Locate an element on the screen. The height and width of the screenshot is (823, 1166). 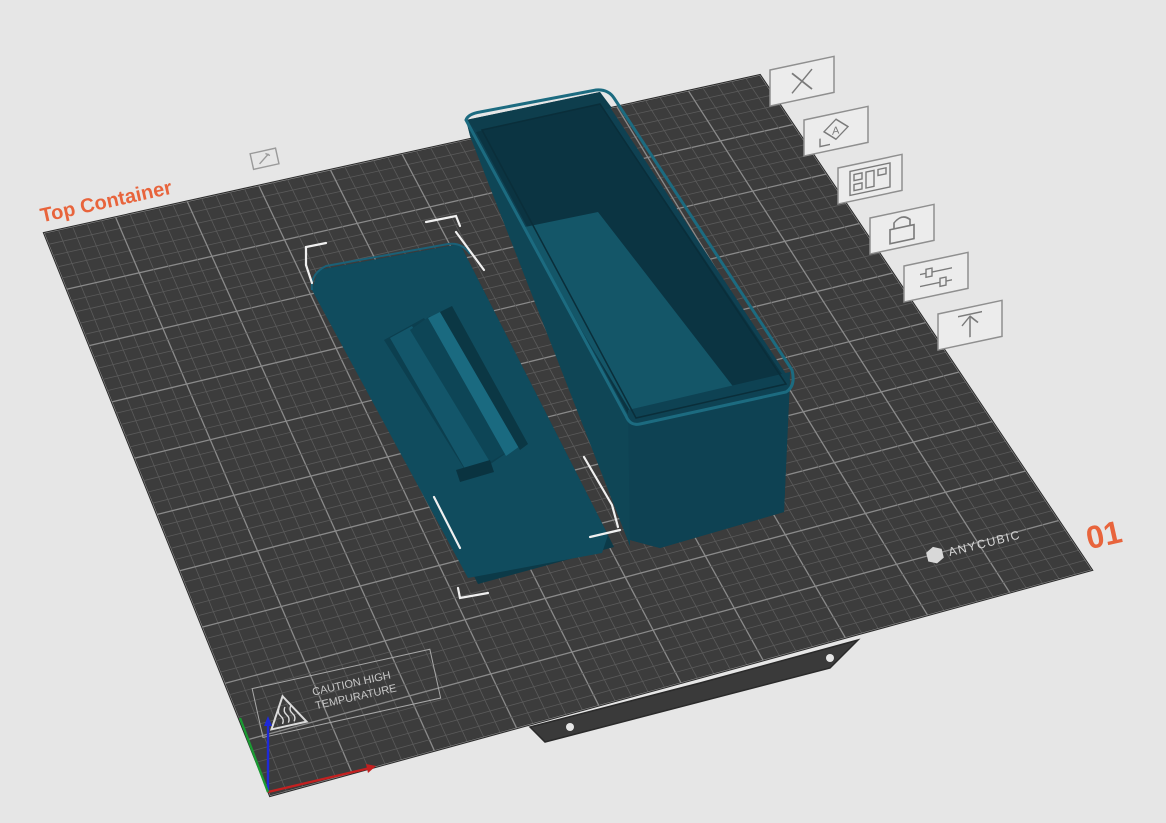
plate-number: 01 is located at coordinates (1104, 534).